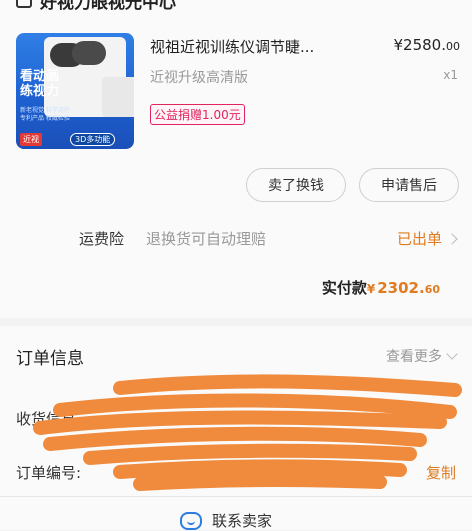 The image size is (472, 531). I want to click on shop-header: 好视力眼视光中心, so click(96, 6).